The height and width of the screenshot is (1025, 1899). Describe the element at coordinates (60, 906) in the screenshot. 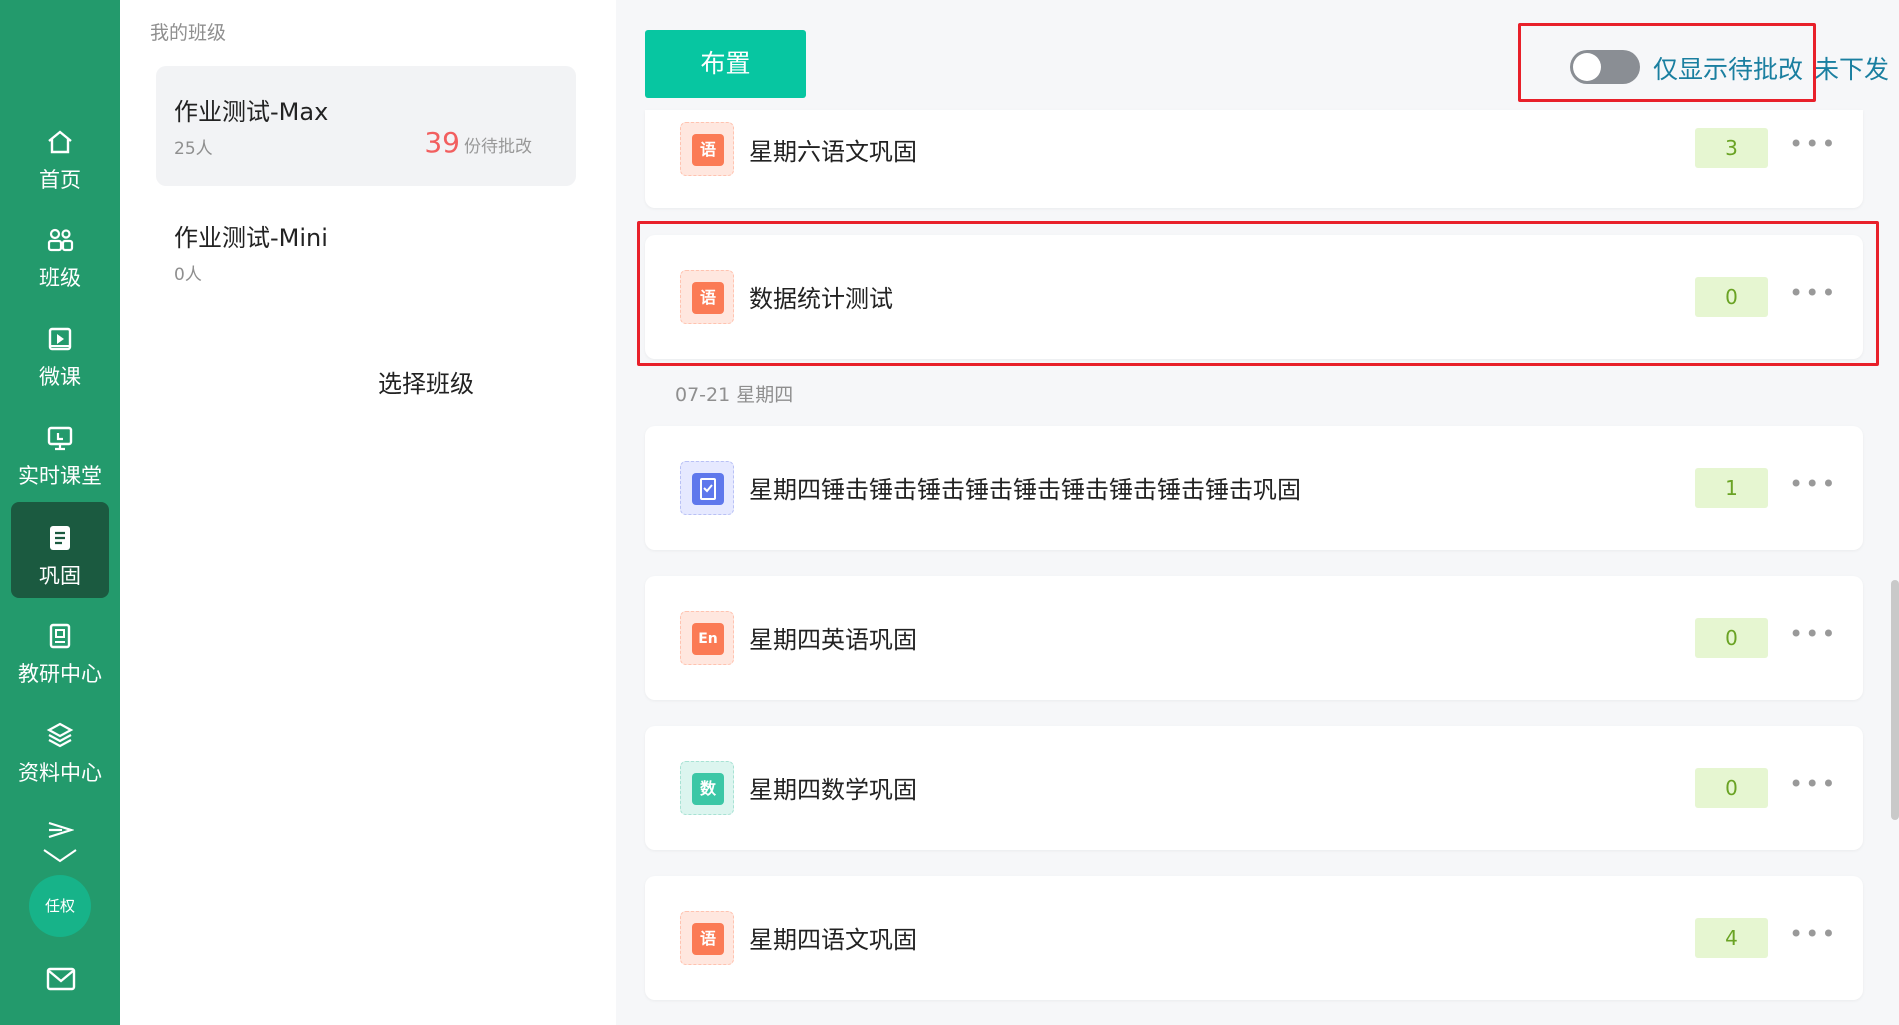

I see `user-avatar: 任权` at that location.